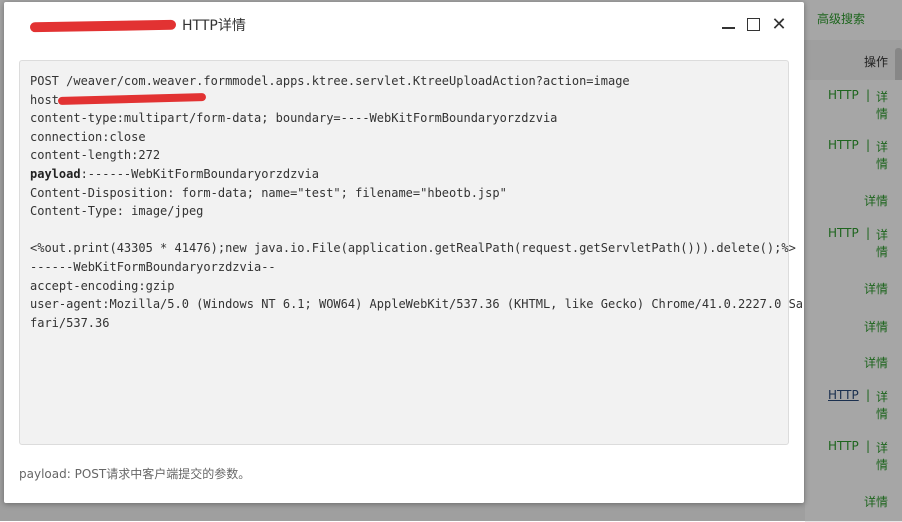  I want to click on close-button: ✕, so click(779, 25).